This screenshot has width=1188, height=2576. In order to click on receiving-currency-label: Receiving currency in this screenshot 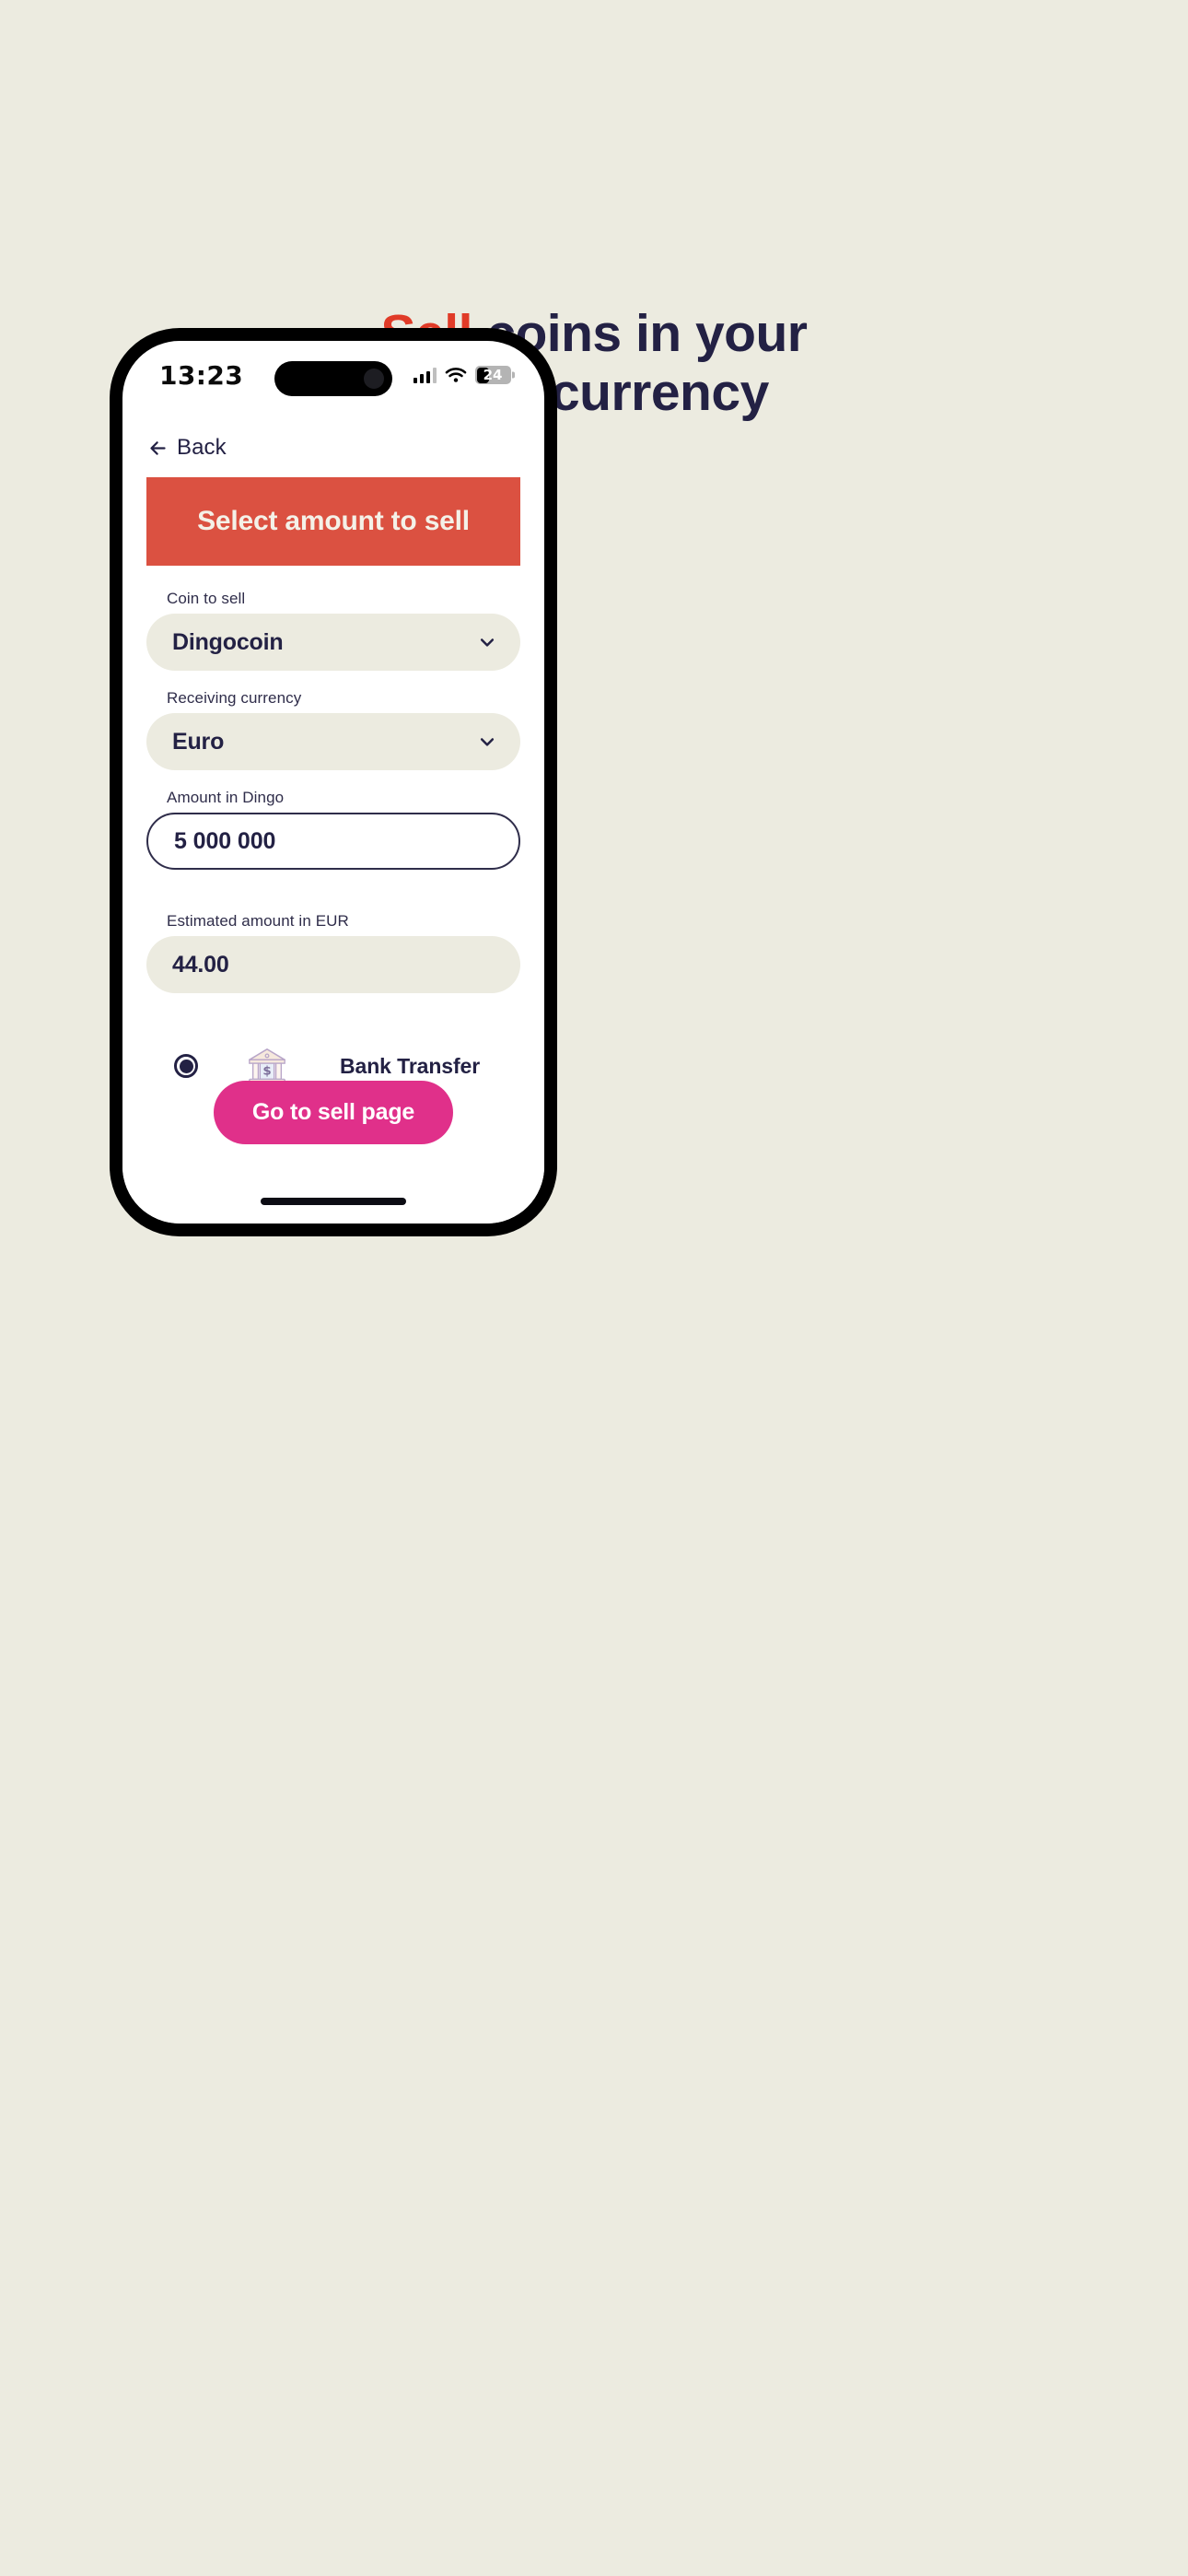, I will do `click(234, 698)`.